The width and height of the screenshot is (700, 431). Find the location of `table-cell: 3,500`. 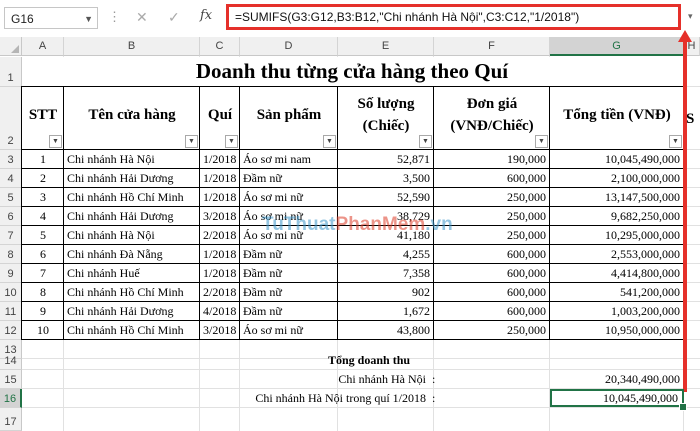

table-cell: 3,500 is located at coordinates (386, 178).